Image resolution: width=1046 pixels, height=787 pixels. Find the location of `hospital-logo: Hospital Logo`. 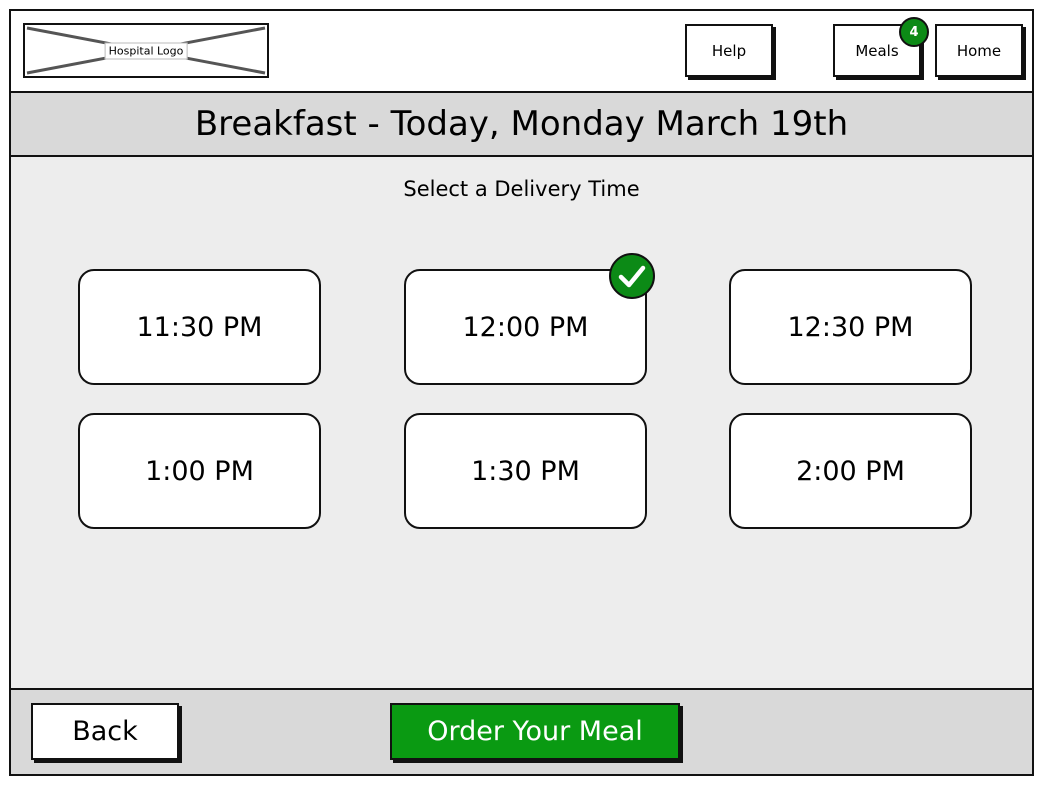

hospital-logo: Hospital Logo is located at coordinates (146, 50).